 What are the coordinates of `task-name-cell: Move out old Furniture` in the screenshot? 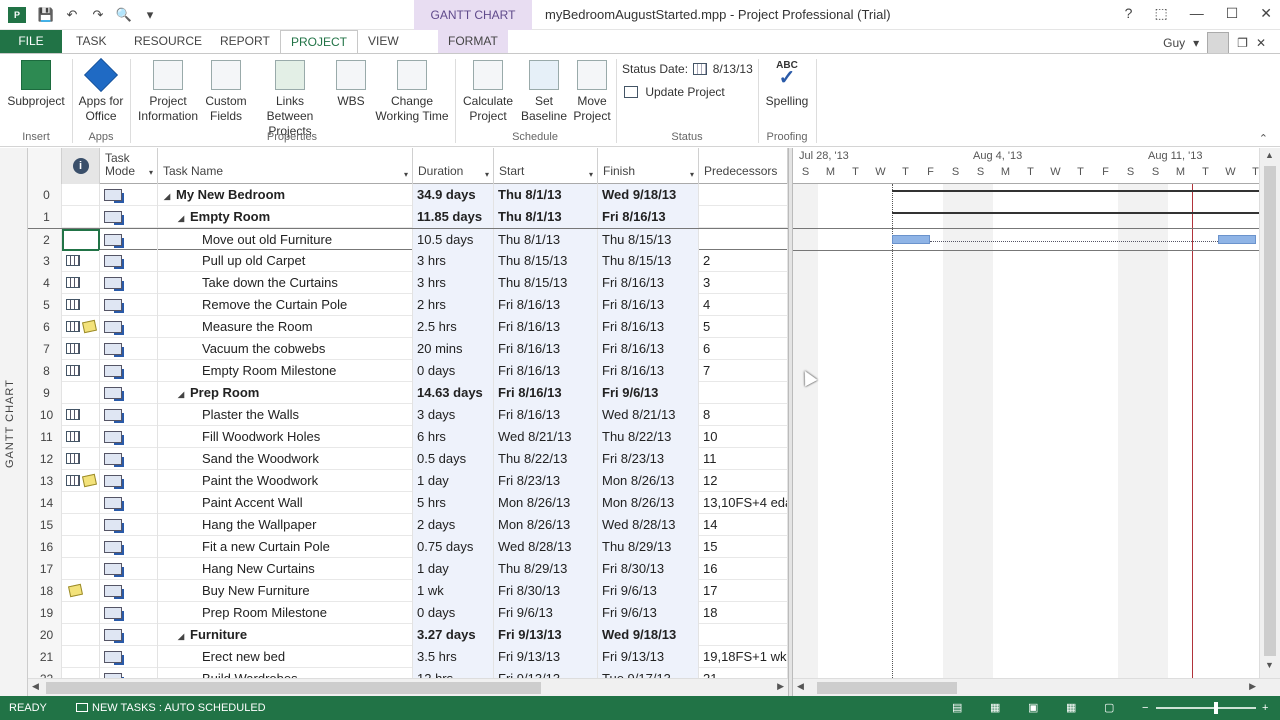 It's located at (285, 240).